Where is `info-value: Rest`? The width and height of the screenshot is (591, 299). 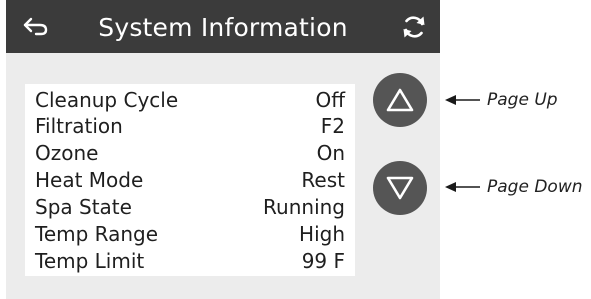
info-value: Rest is located at coordinates (323, 180).